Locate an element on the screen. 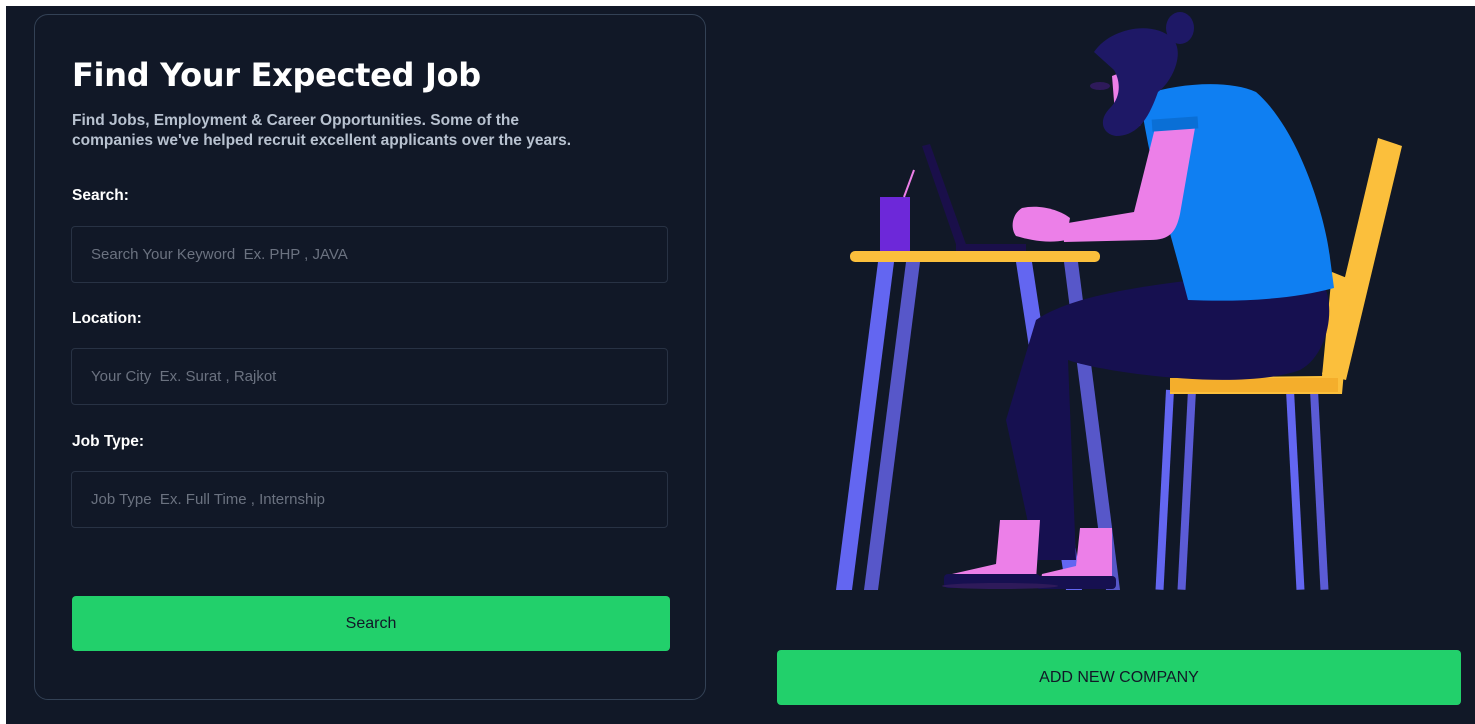  location-label: Location: is located at coordinates (107, 318).